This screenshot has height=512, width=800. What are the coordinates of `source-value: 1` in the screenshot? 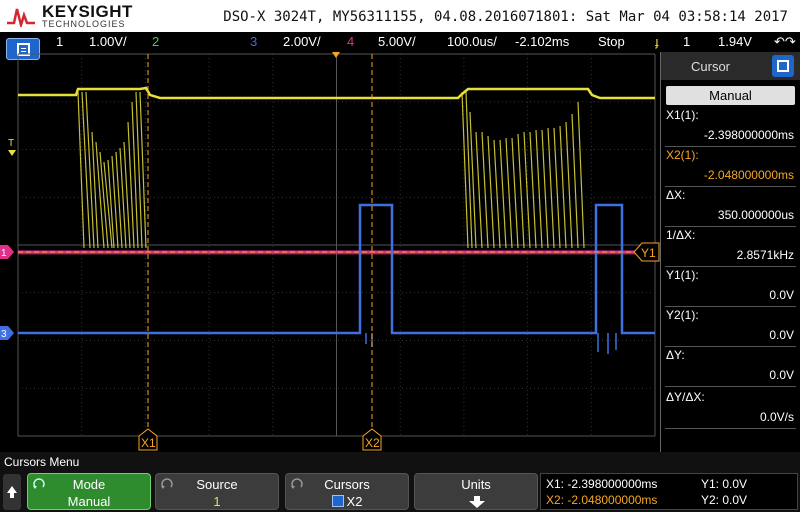 It's located at (217, 501).